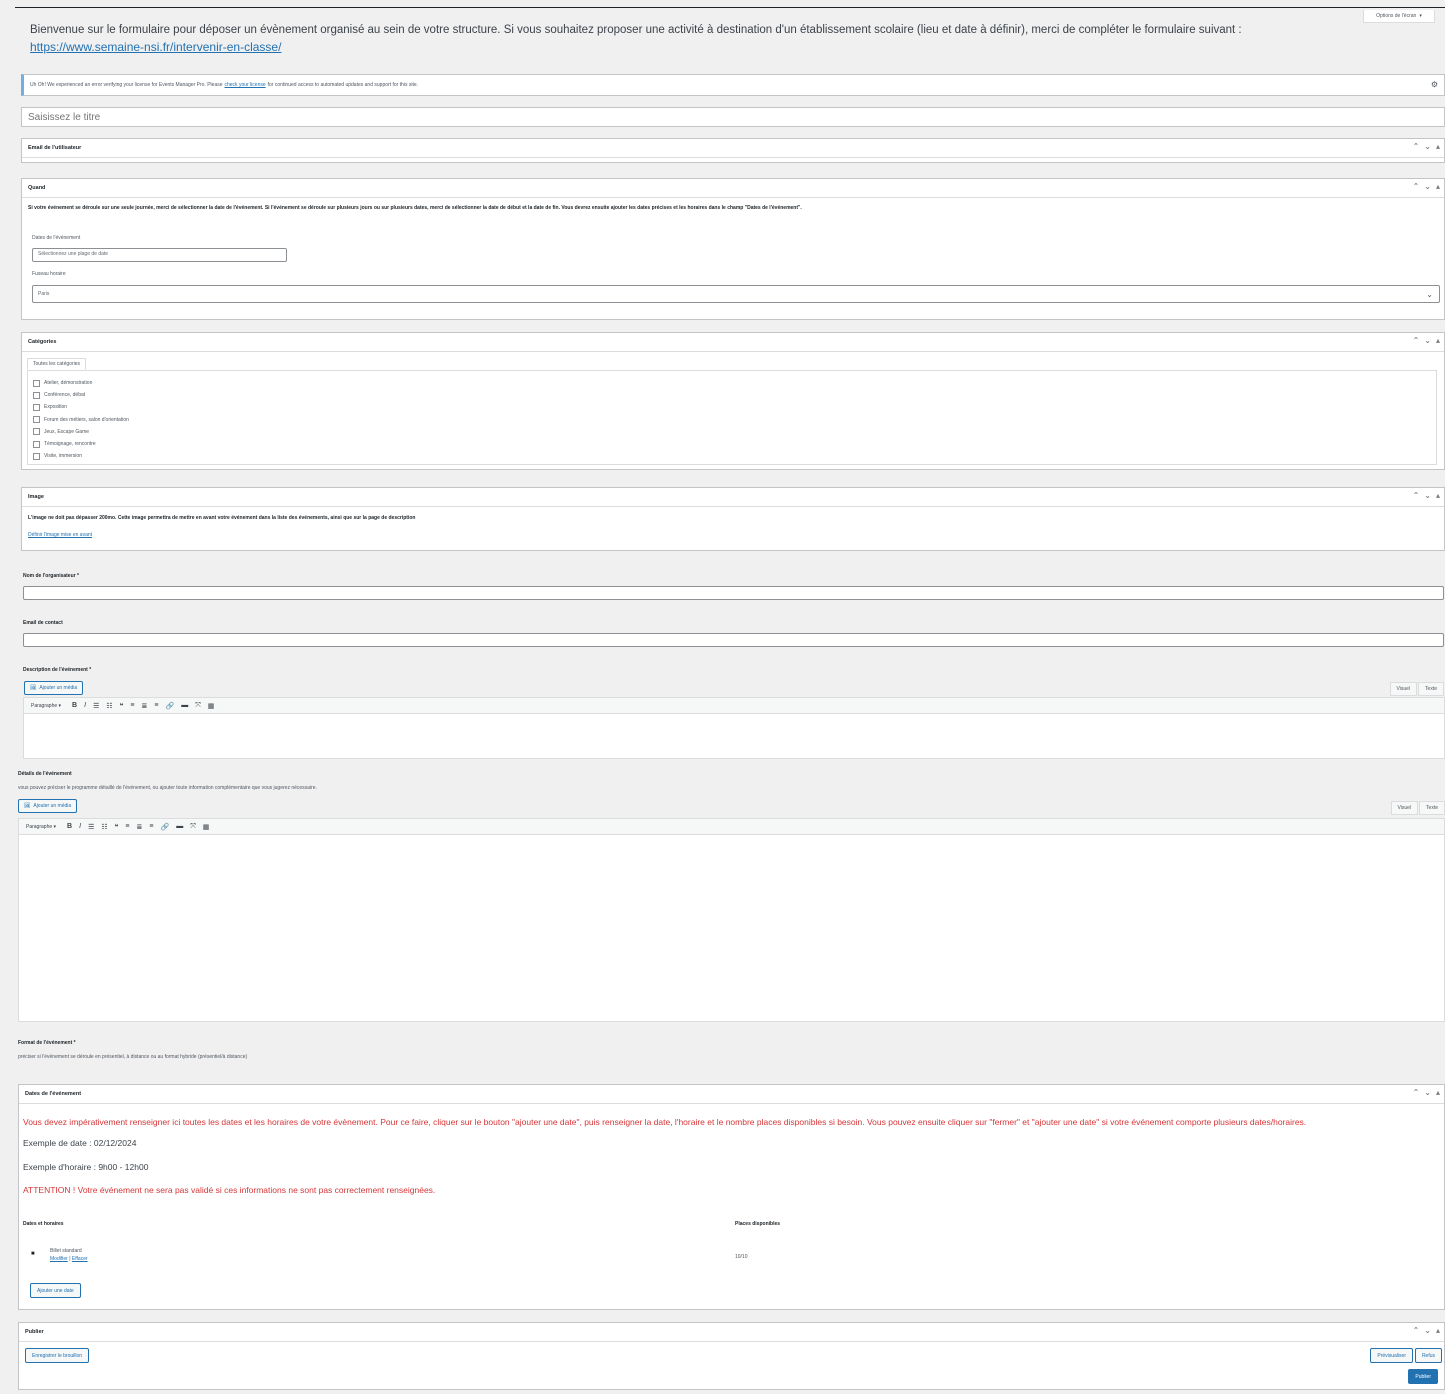  I want to click on category-item: Visite, immersion, so click(732, 456).